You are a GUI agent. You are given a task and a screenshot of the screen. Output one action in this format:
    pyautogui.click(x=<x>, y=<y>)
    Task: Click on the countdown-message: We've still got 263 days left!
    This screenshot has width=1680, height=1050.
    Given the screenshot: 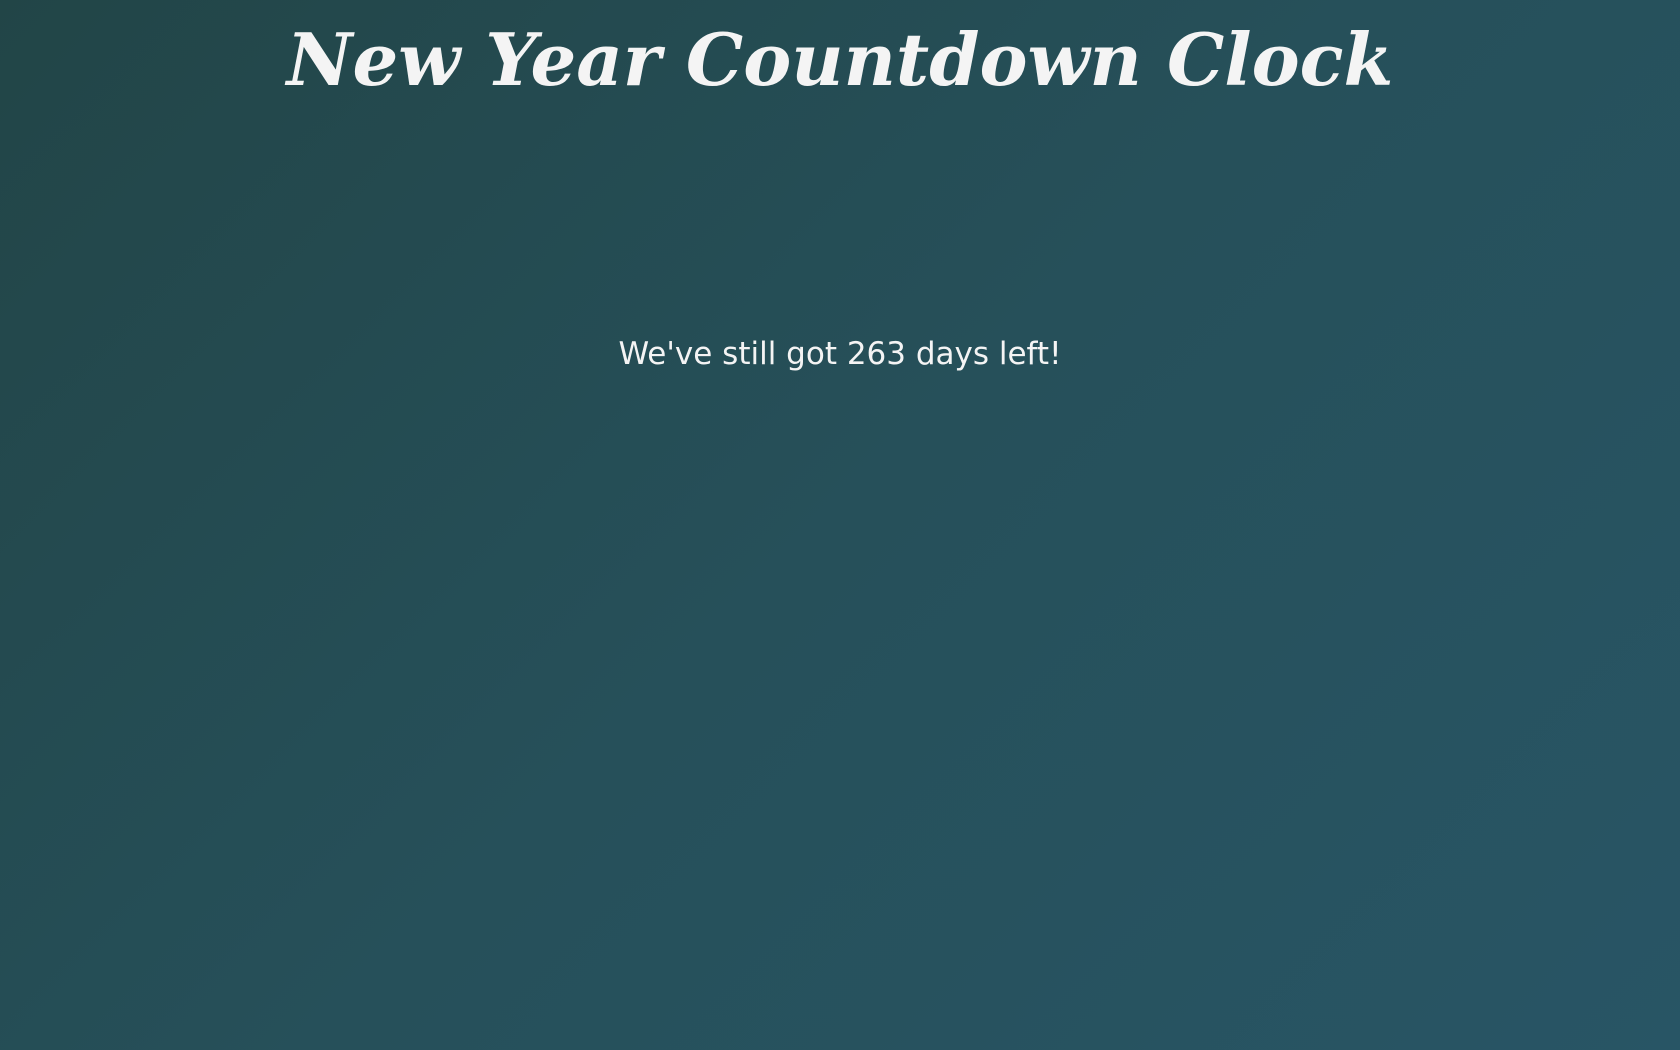 What is the action you would take?
    pyautogui.click(x=840, y=354)
    